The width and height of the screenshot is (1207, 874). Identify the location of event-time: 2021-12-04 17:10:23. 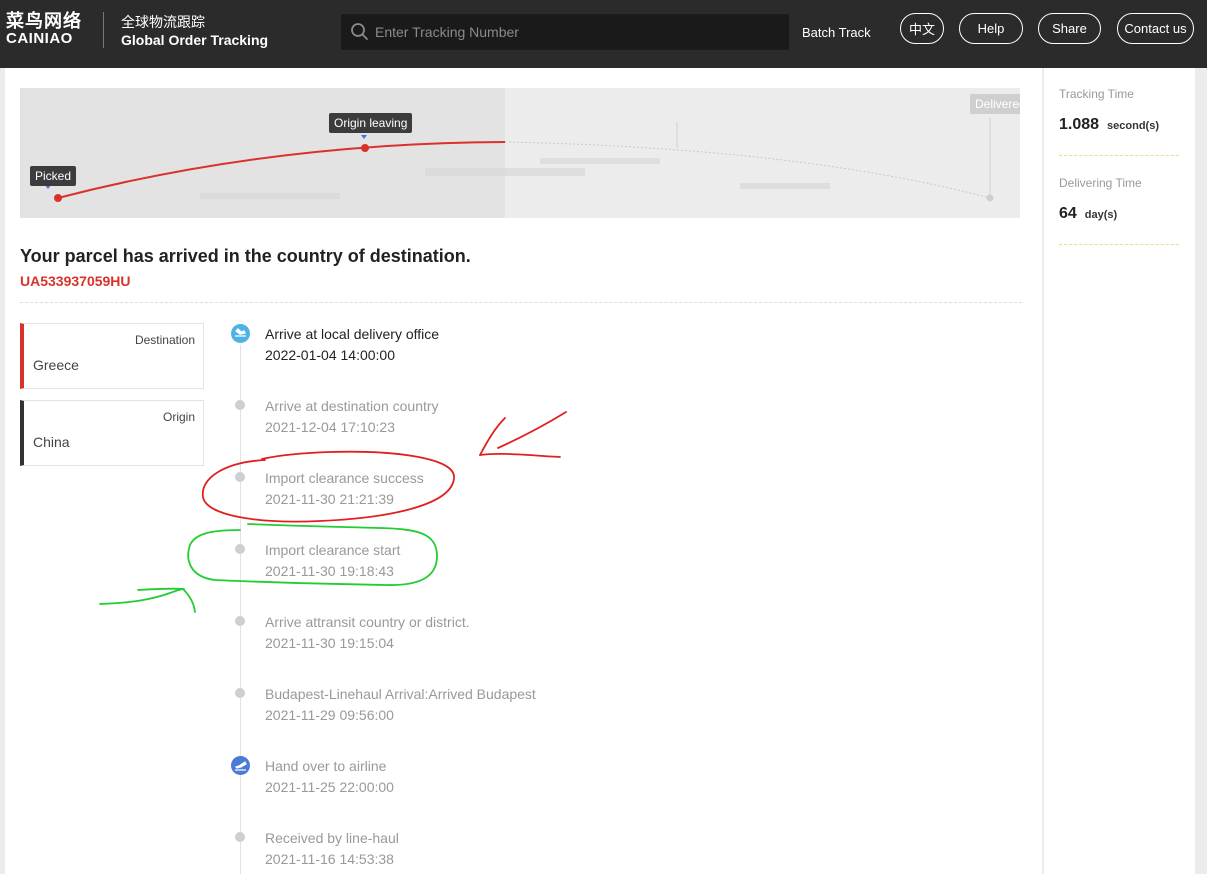
(330, 427).